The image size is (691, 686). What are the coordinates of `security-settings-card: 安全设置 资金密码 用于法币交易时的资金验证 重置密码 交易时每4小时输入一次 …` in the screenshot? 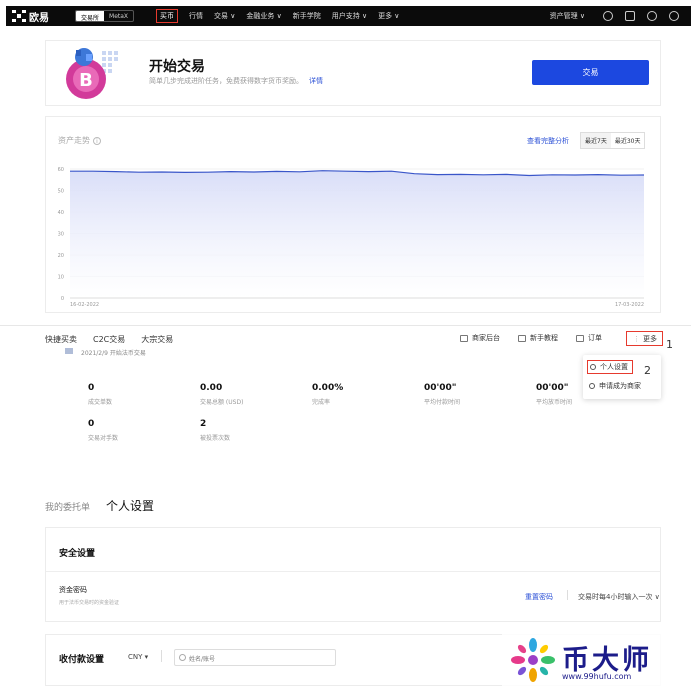 It's located at (353, 574).